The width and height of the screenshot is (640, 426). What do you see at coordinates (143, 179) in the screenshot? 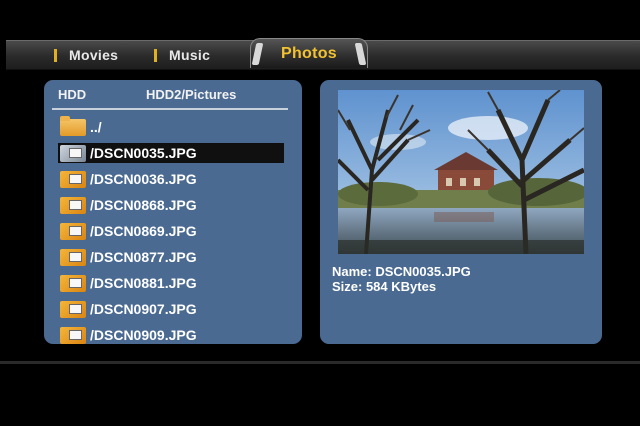
I see `file-name: /DSCN0036.JPG` at bounding box center [143, 179].